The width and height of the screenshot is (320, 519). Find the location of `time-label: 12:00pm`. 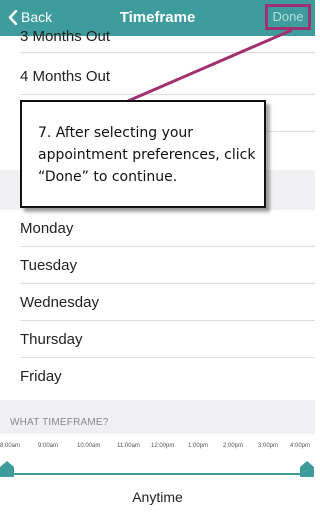

time-label: 12:00pm is located at coordinates (163, 446).